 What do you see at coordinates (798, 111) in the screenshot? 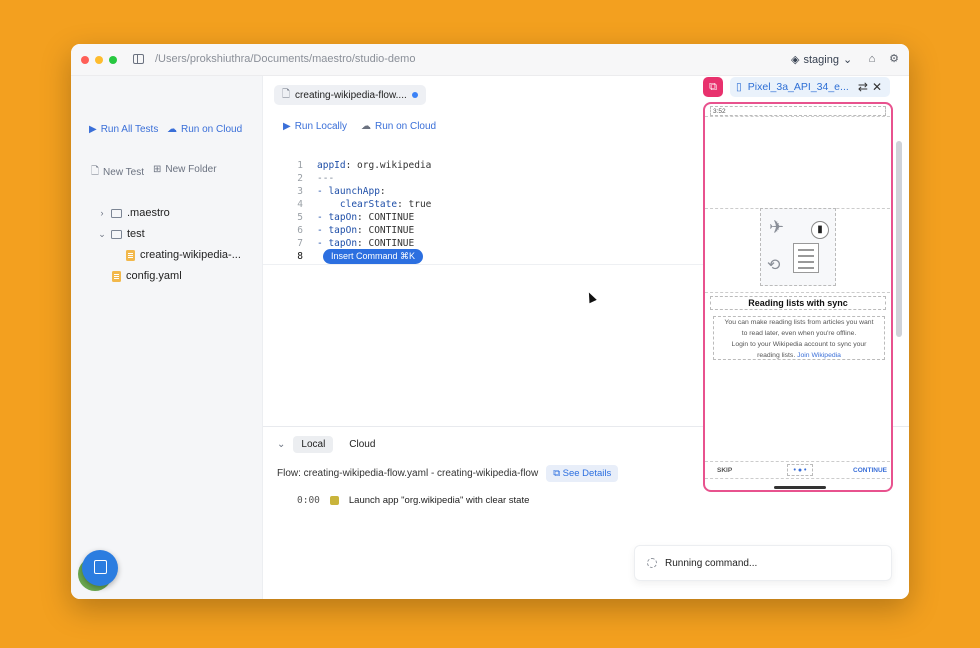
I see `status-bar: 3:52` at bounding box center [798, 111].